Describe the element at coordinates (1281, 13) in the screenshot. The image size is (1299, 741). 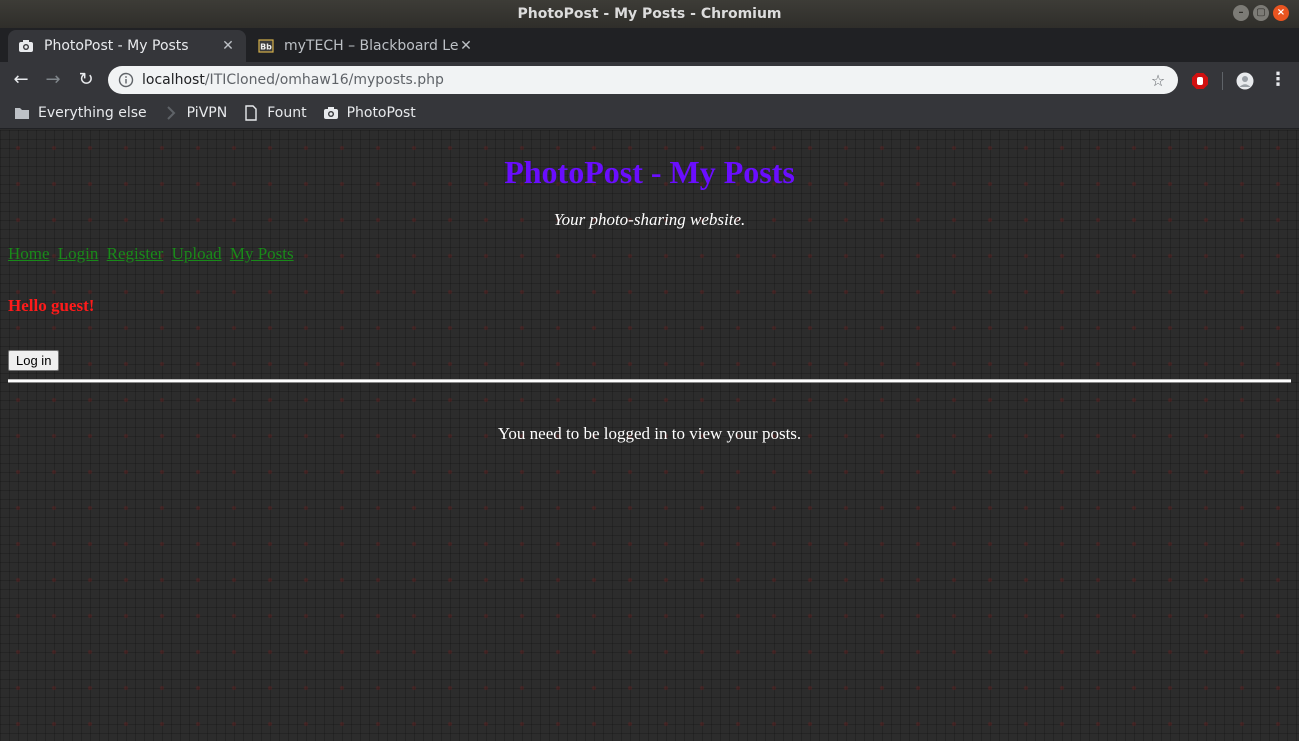
I see `close-window-button: ×` at that location.